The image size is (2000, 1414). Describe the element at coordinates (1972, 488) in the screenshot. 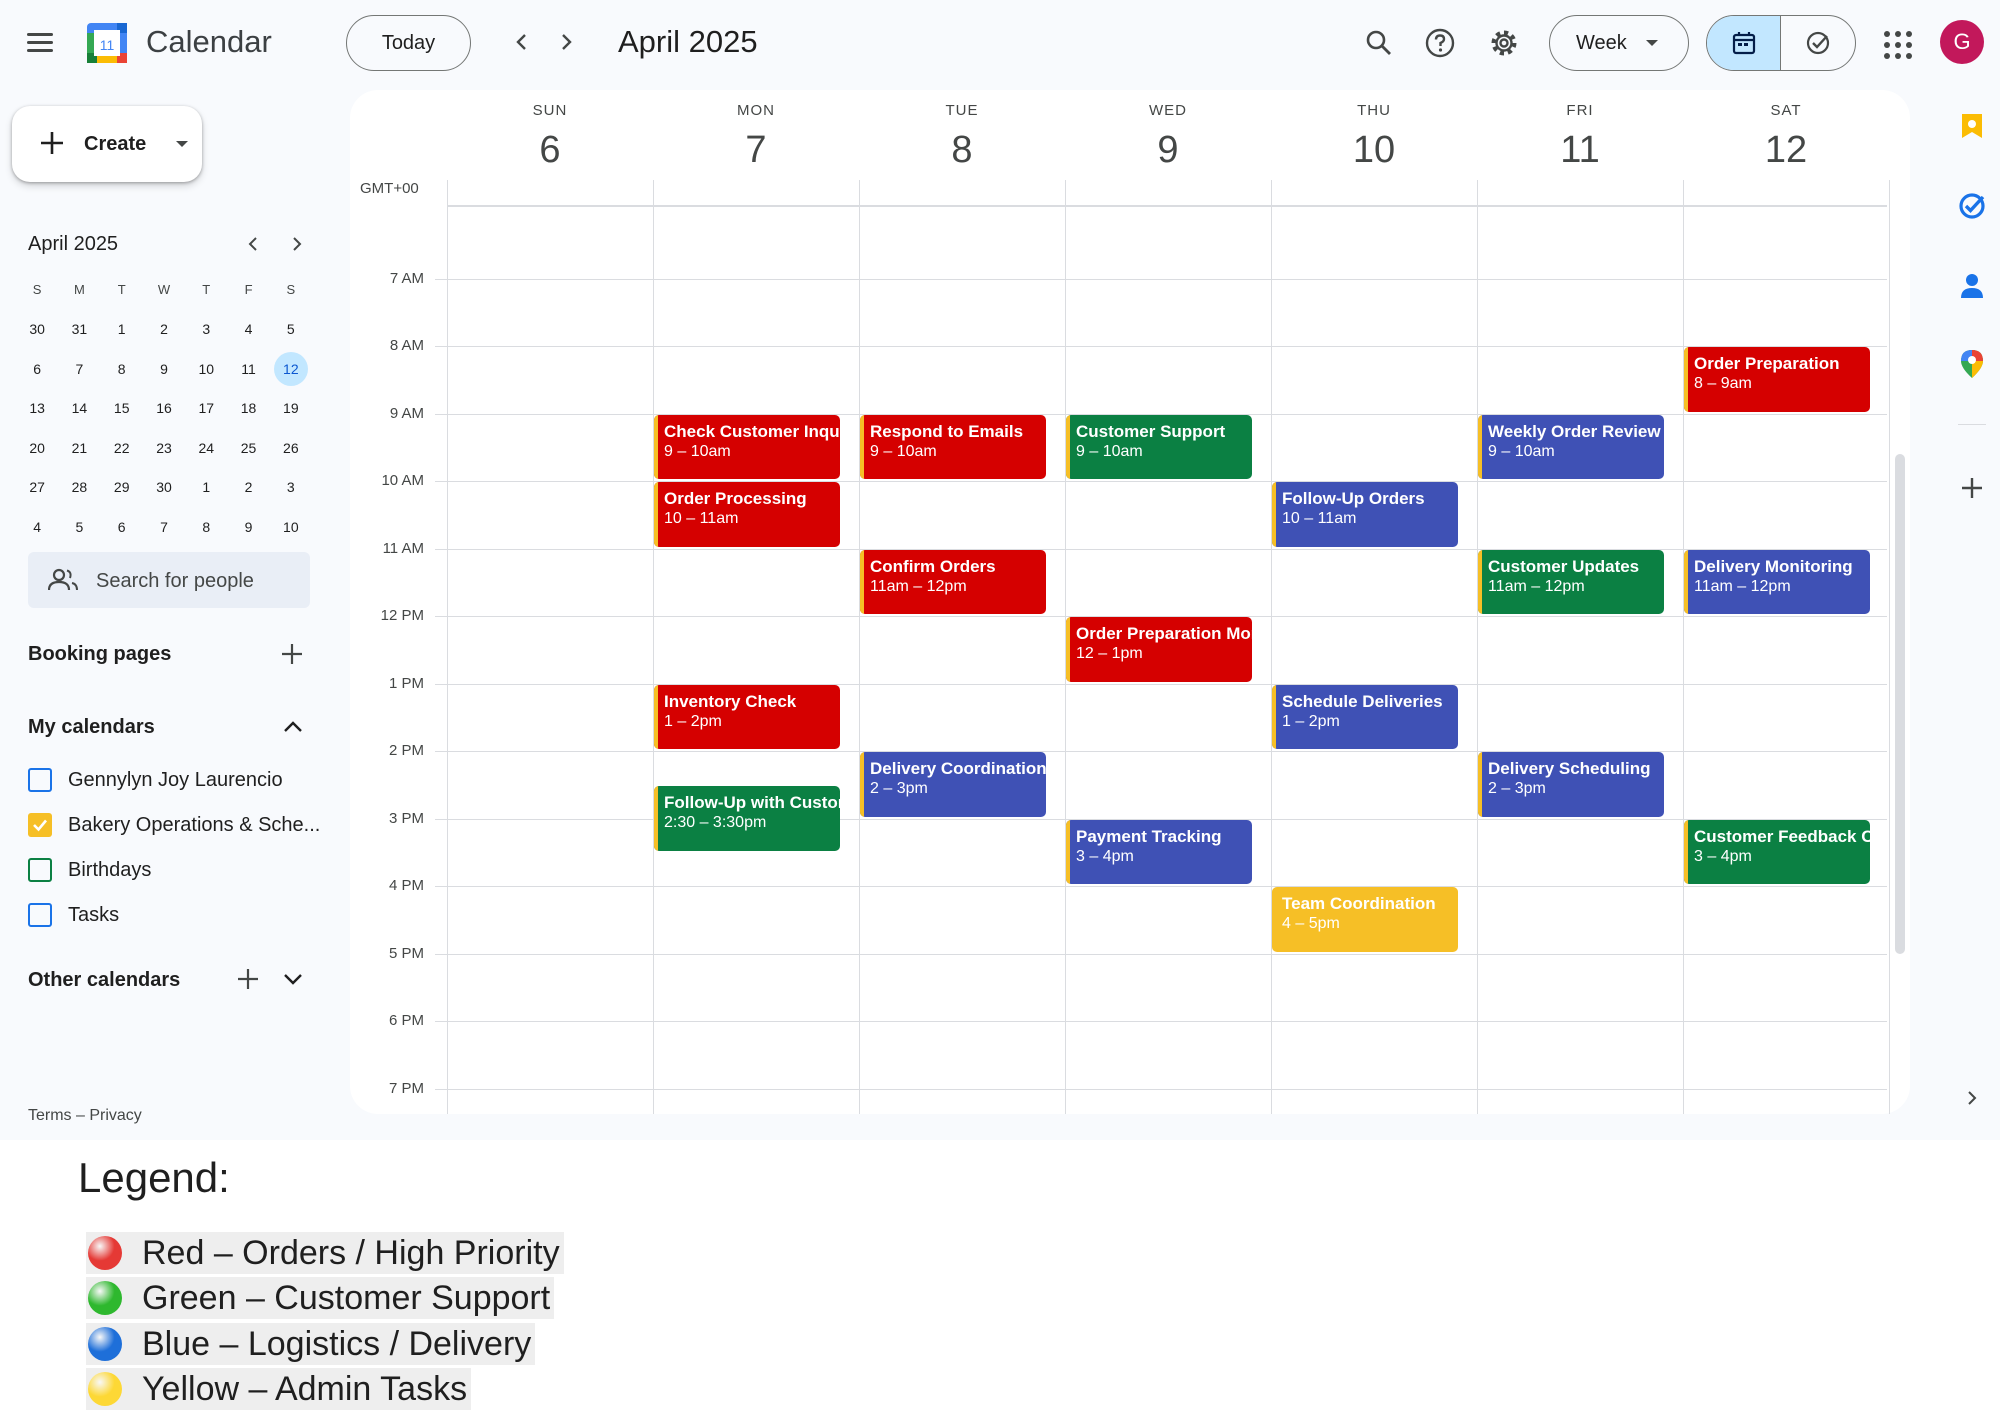

I see `get-add-ons-button` at that location.